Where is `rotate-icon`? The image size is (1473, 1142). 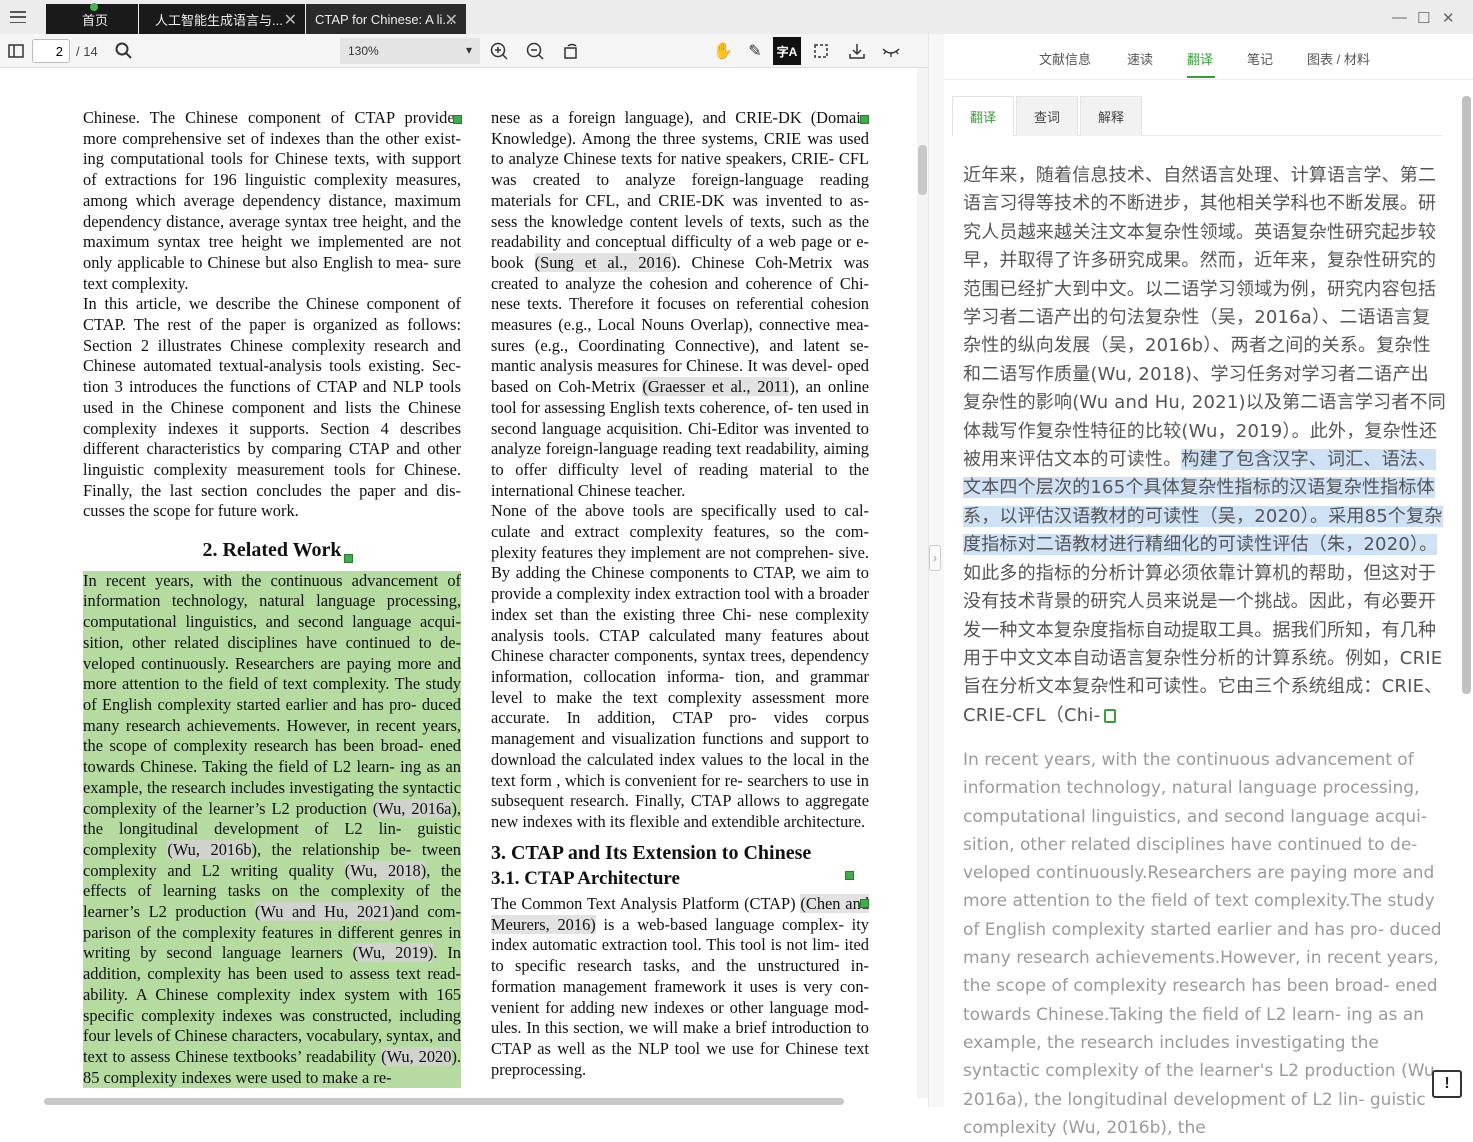
rotate-icon is located at coordinates (571, 51).